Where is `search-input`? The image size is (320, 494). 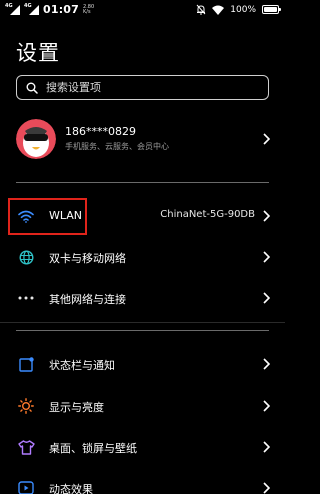 search-input is located at coordinates (146, 87).